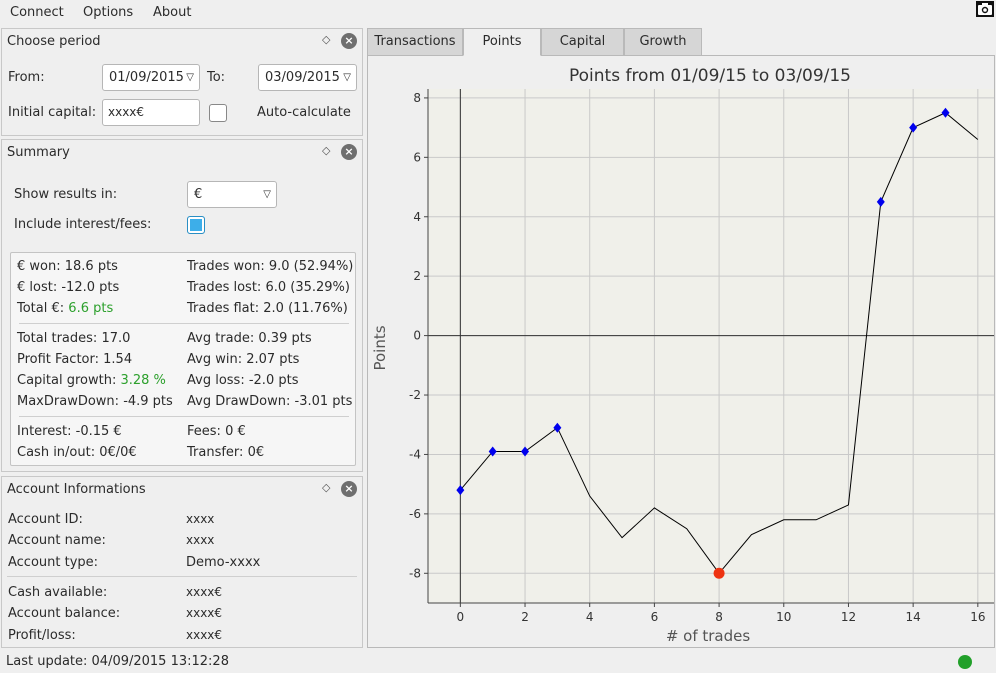 This screenshot has height=673, width=996. I want to click on profit-loss-label: Profit/loss:, so click(42, 635).